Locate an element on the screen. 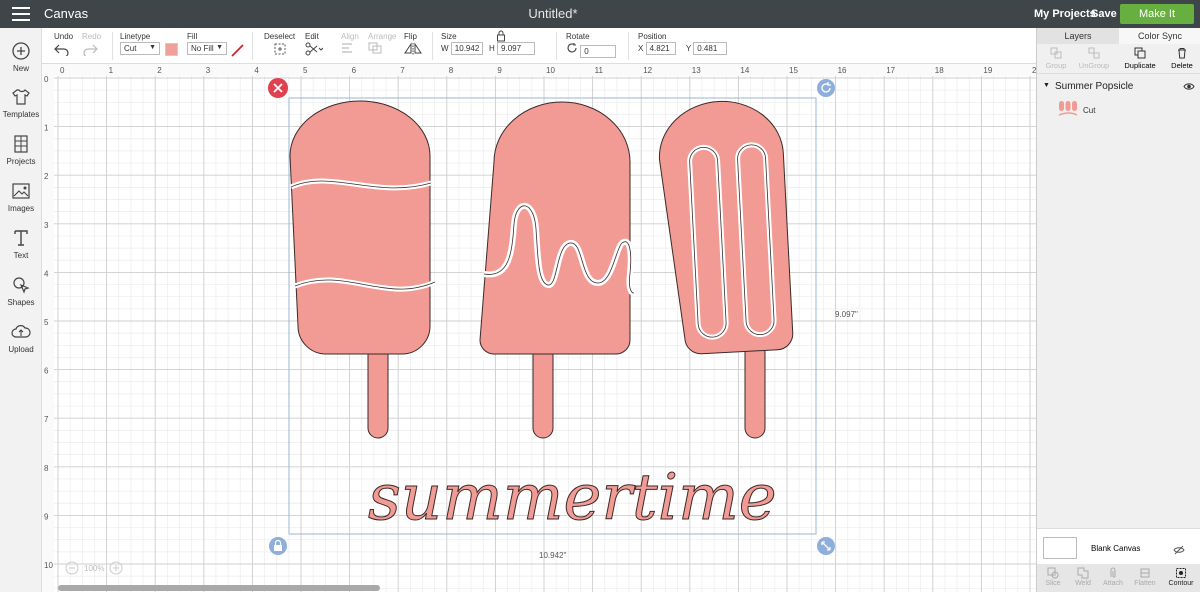 This screenshot has height=592, width=1200. ruler-tick-label: 18 is located at coordinates (939, 70).